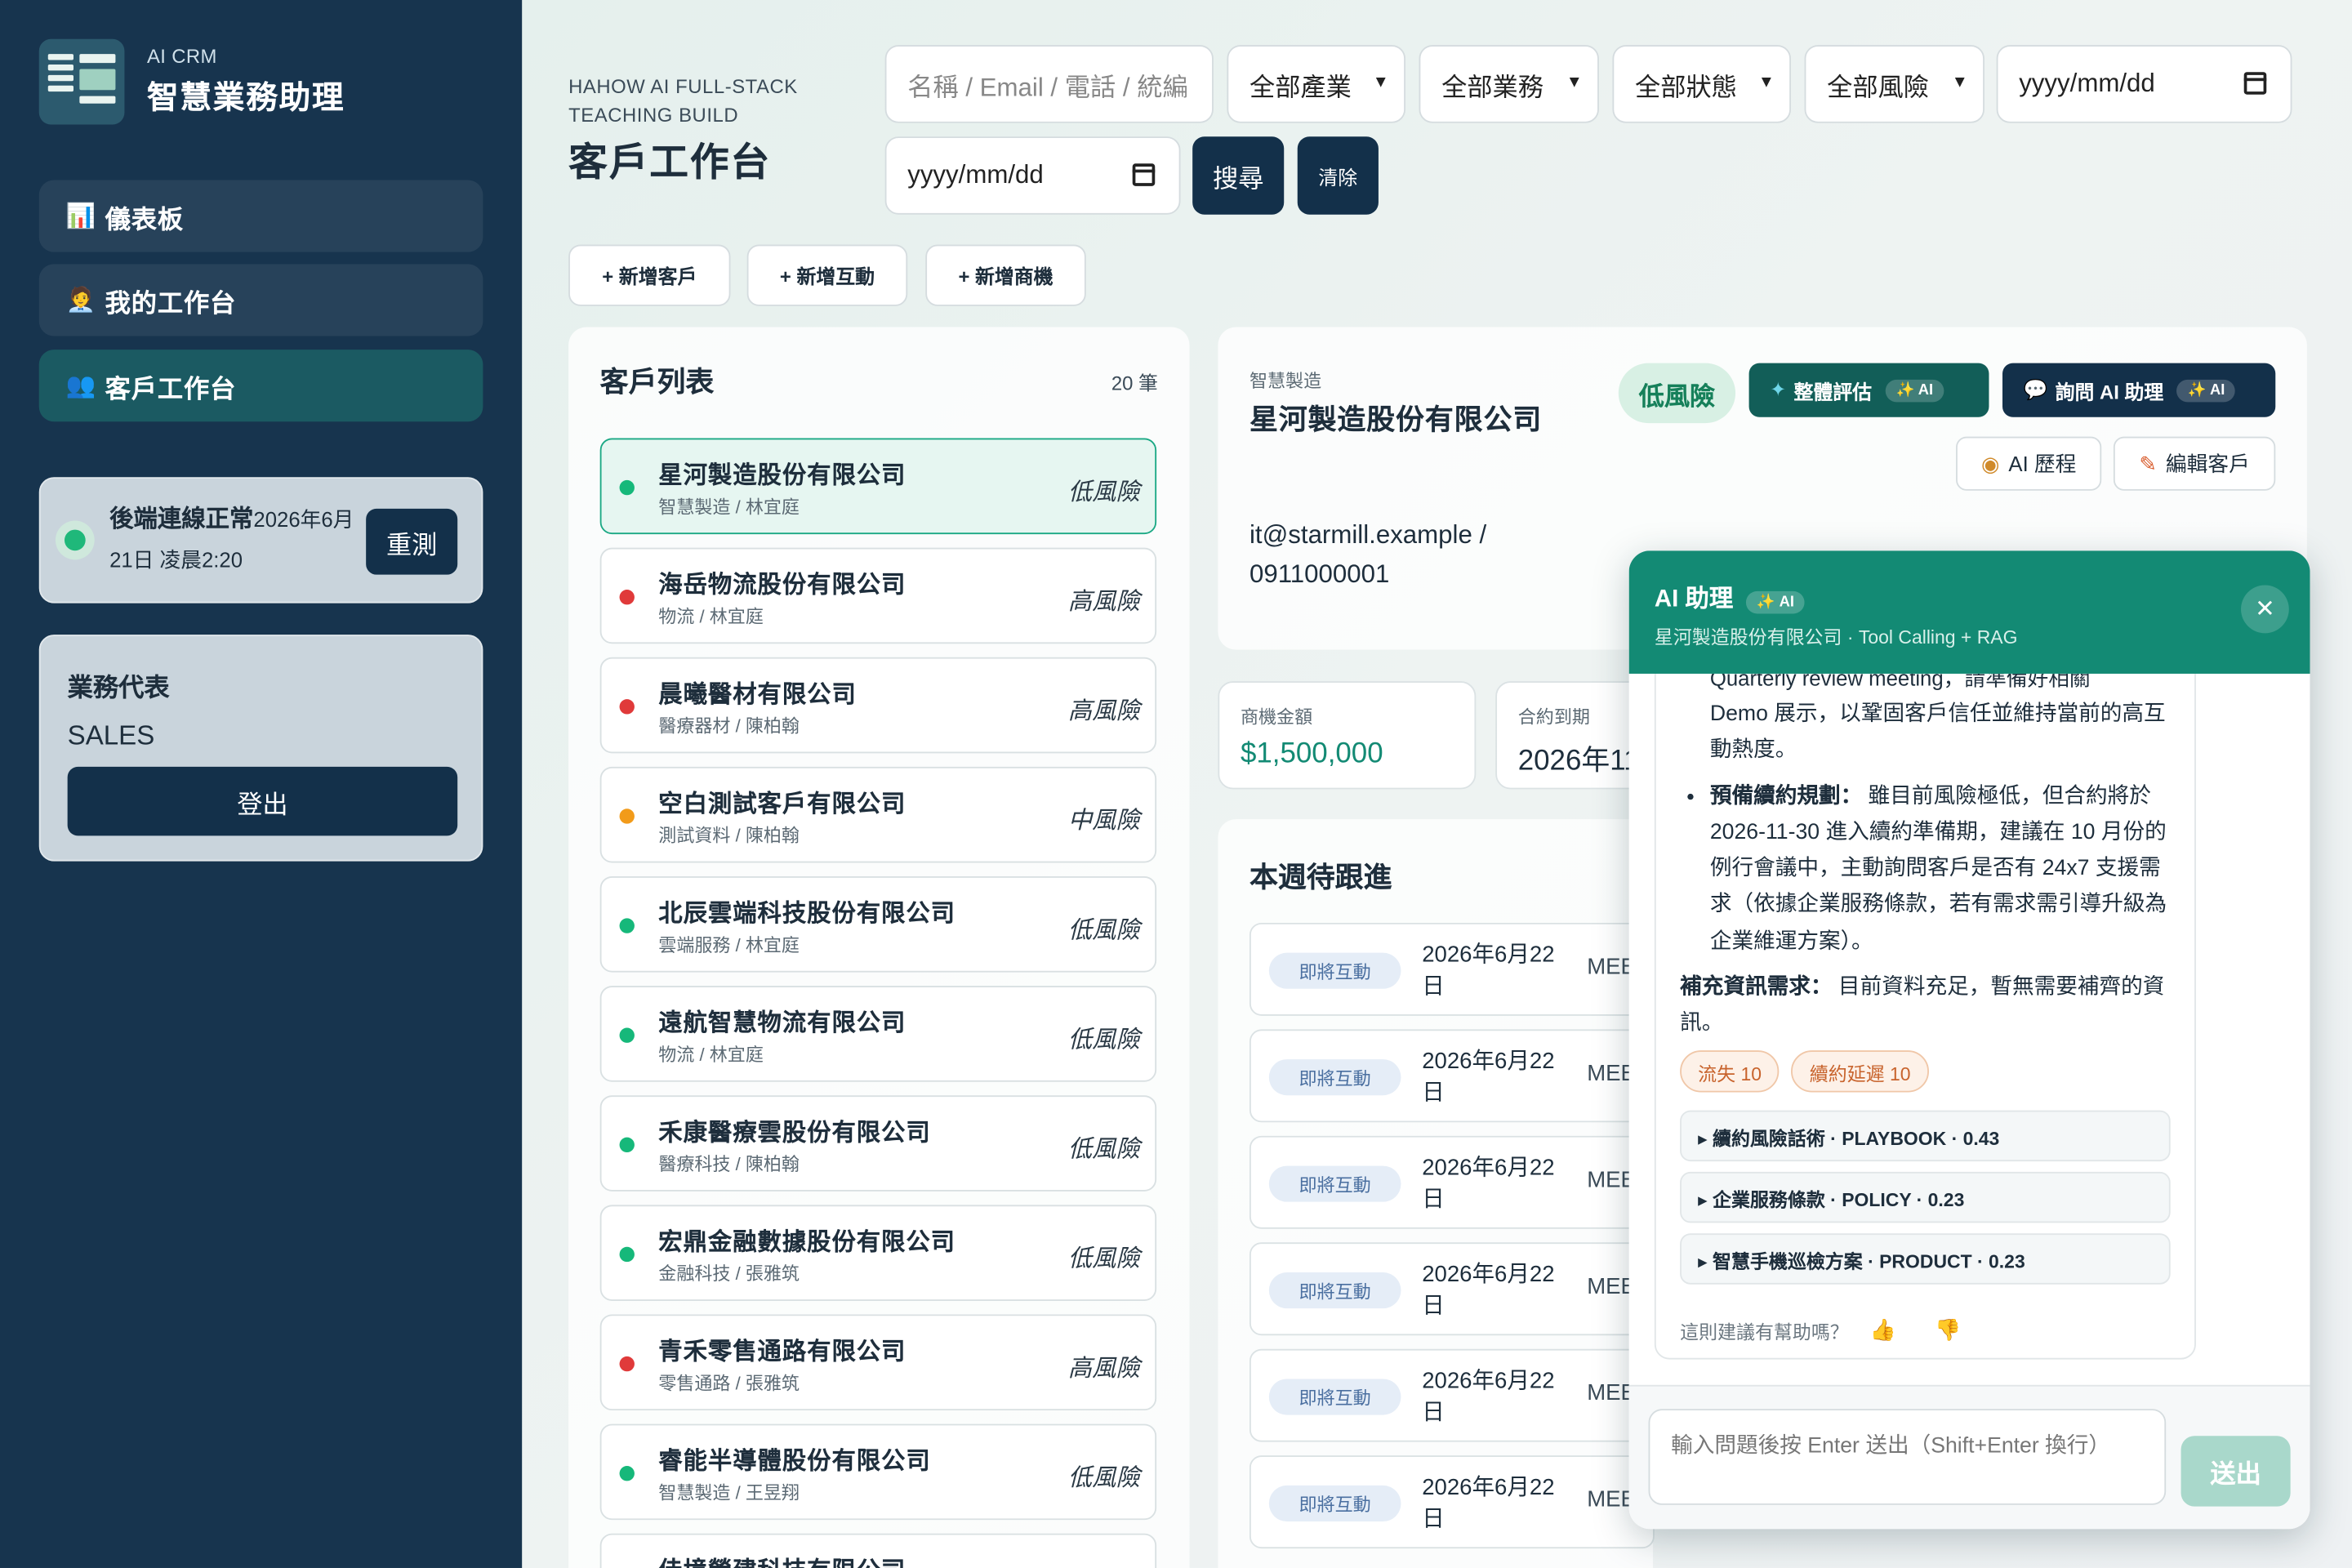 This screenshot has height=1568, width=2352. What do you see at coordinates (1925, 1259) in the screenshot?
I see `source-item: ▸ 智慧手機巡檢方案 · PRODUCT · 0.23` at bounding box center [1925, 1259].